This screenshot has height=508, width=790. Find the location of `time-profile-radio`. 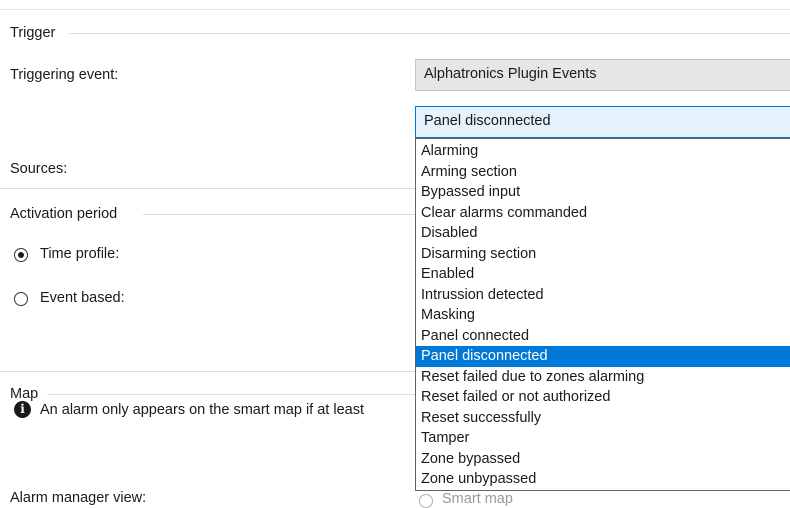

time-profile-radio is located at coordinates (21, 255).